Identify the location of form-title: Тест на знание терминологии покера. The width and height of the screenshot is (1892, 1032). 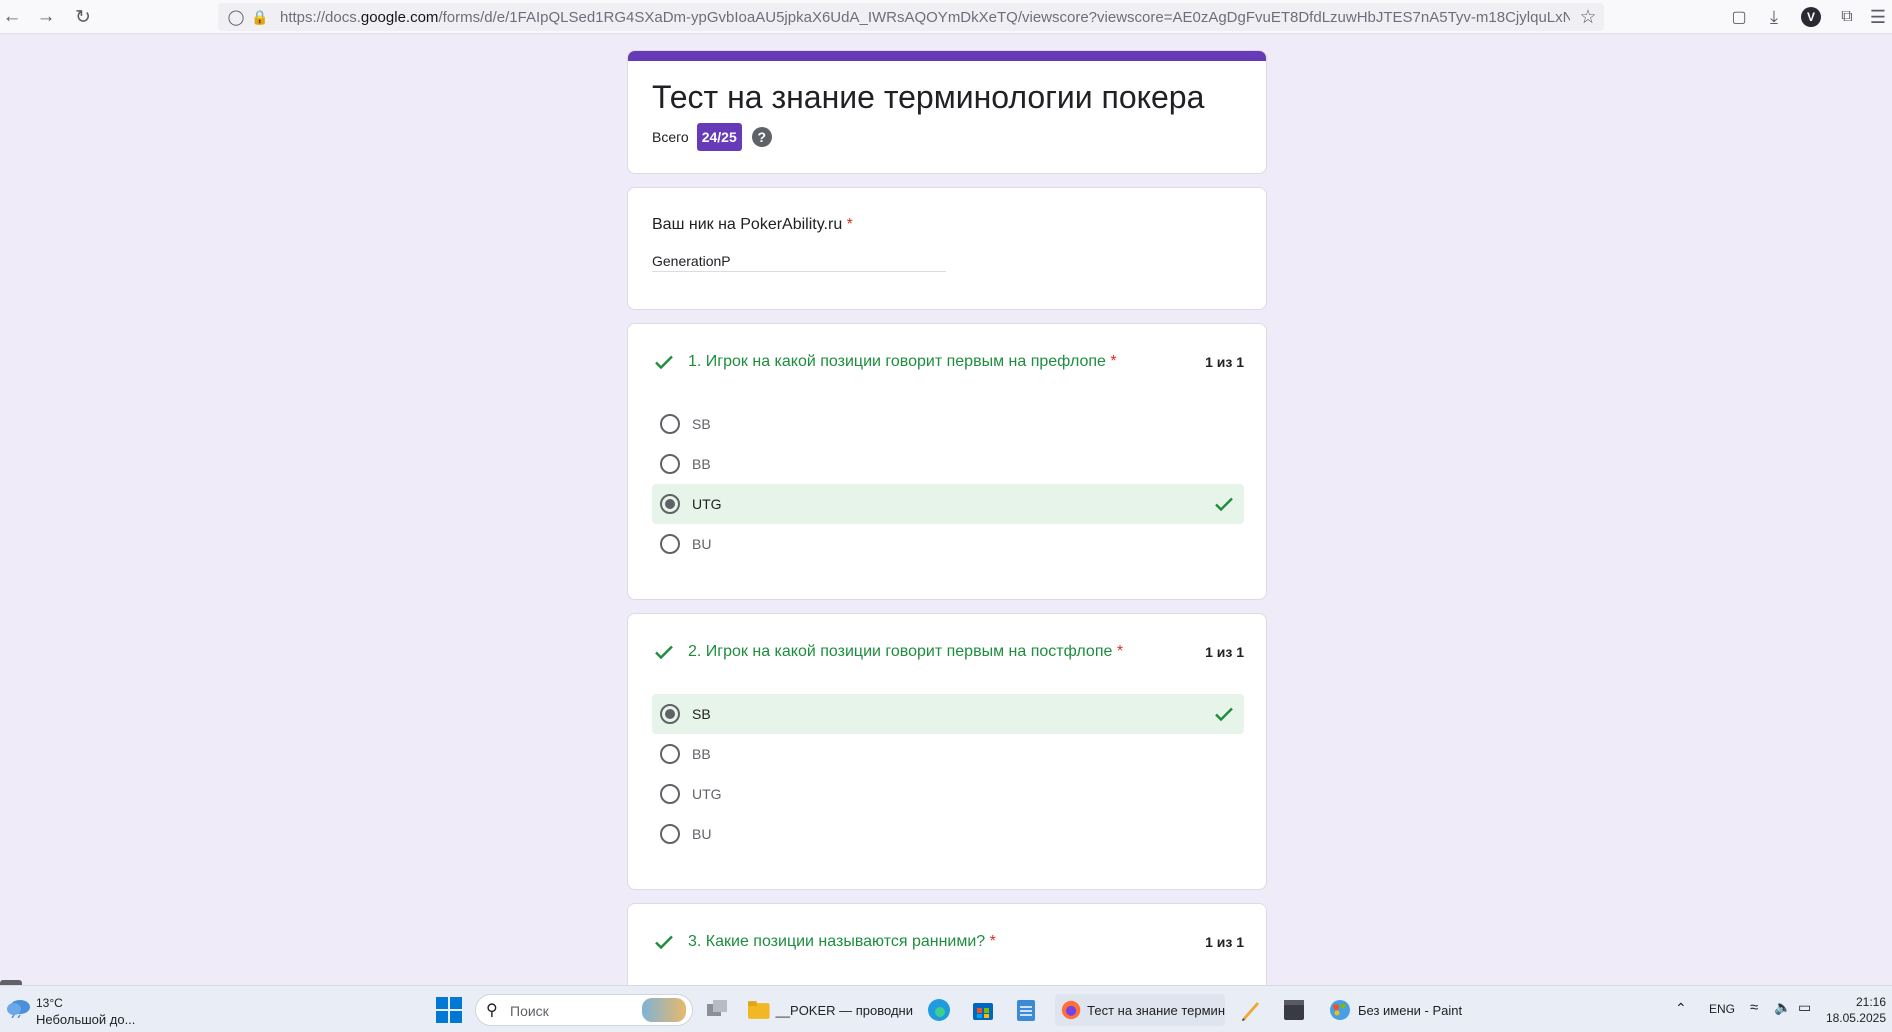
(928, 97).